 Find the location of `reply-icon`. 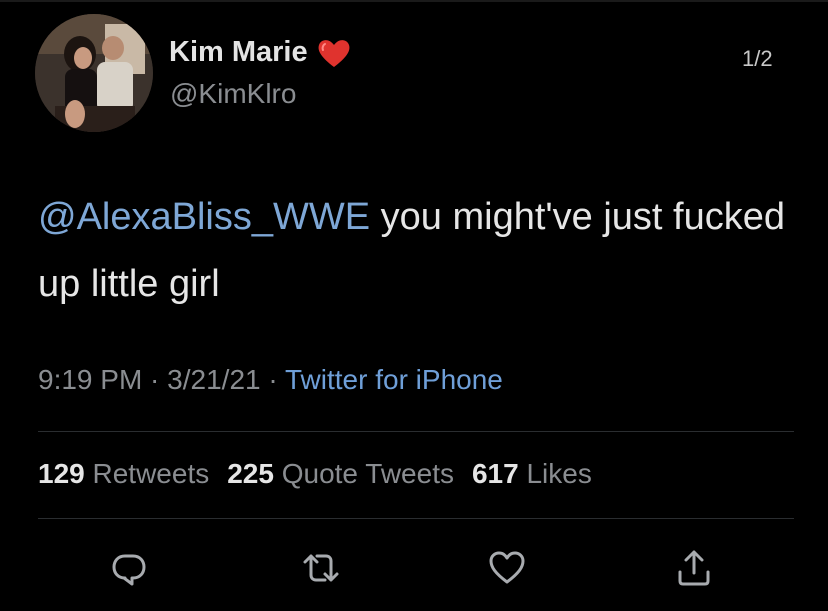

reply-icon is located at coordinates (129, 570).